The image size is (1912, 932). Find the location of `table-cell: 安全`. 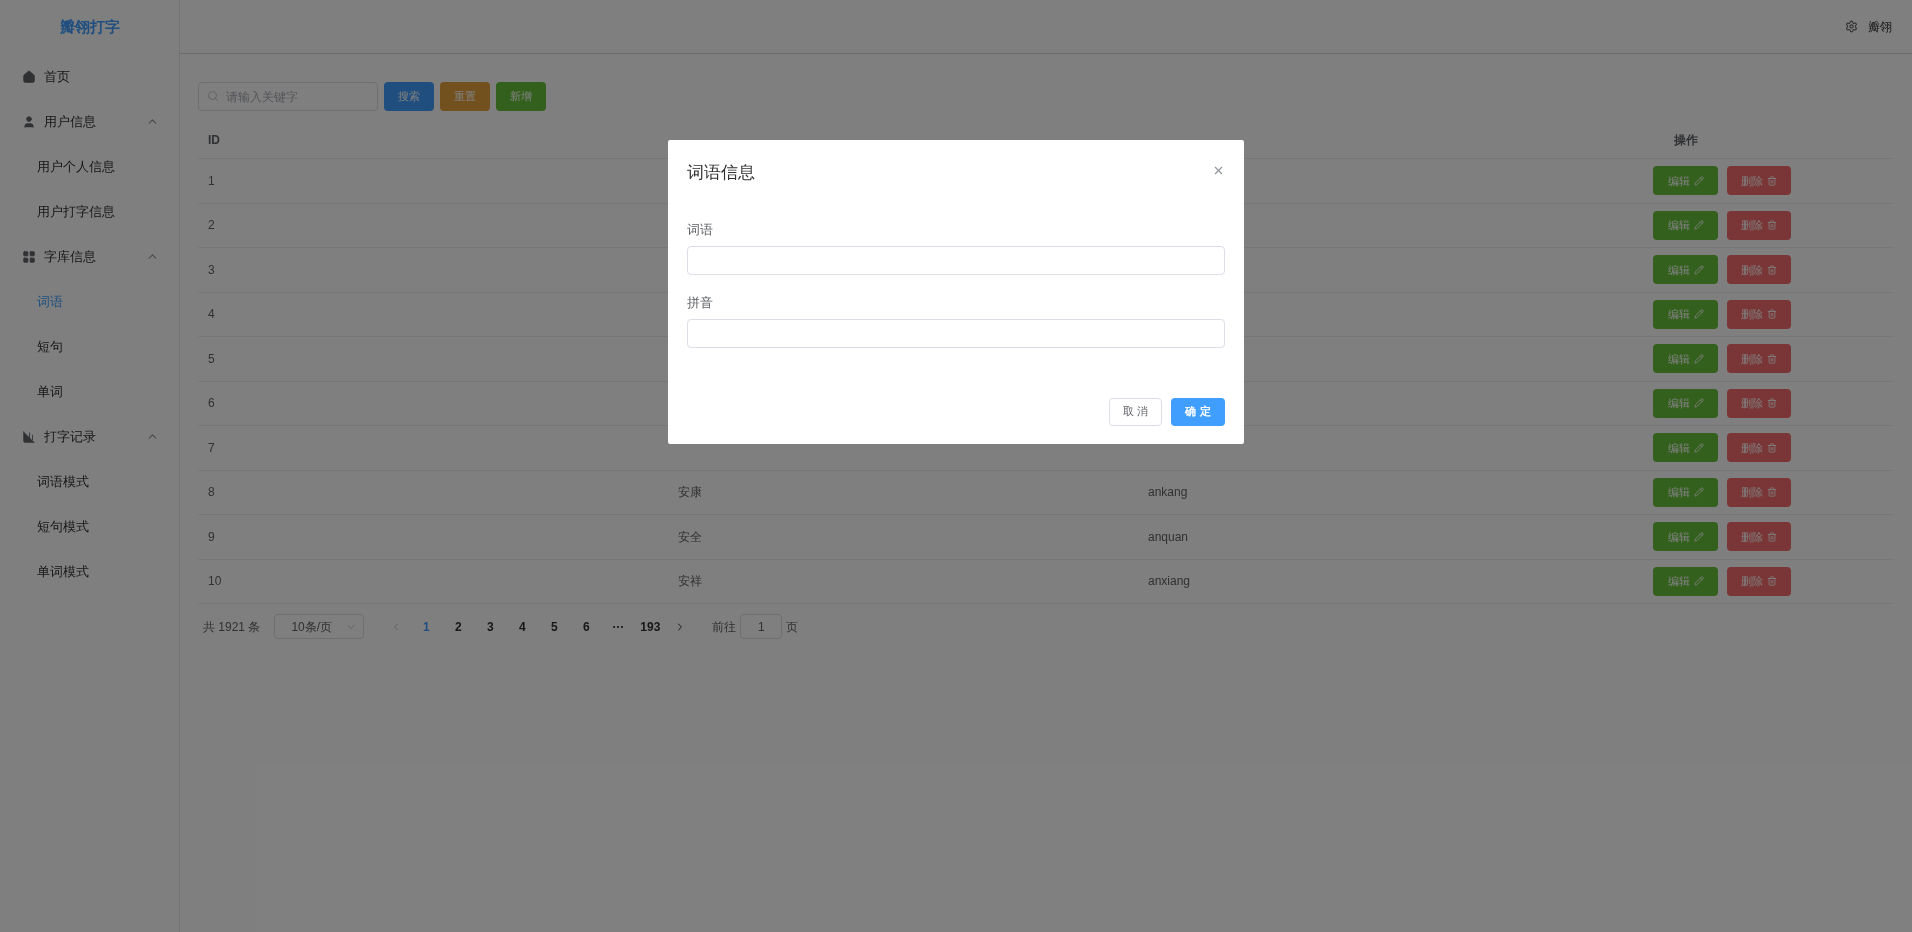

table-cell: 安全 is located at coordinates (690, 536).